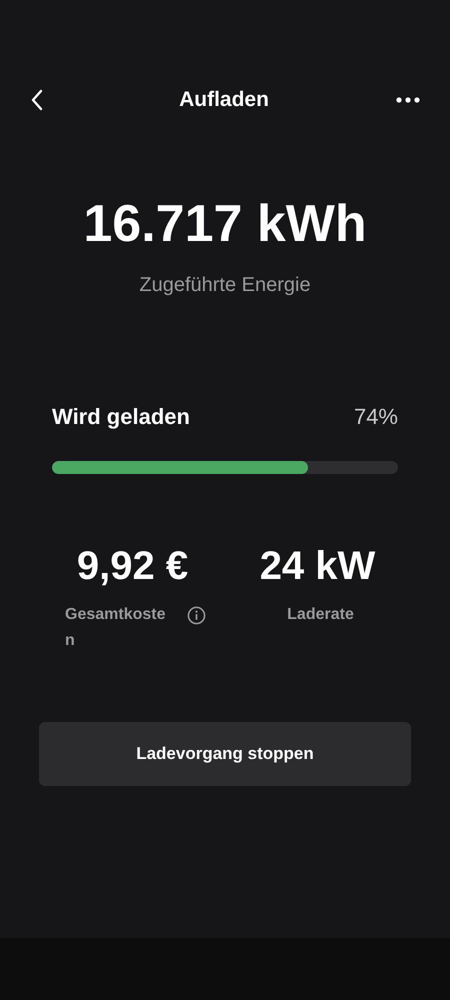  I want to click on stat-value: 9,92 €, so click(132, 566).